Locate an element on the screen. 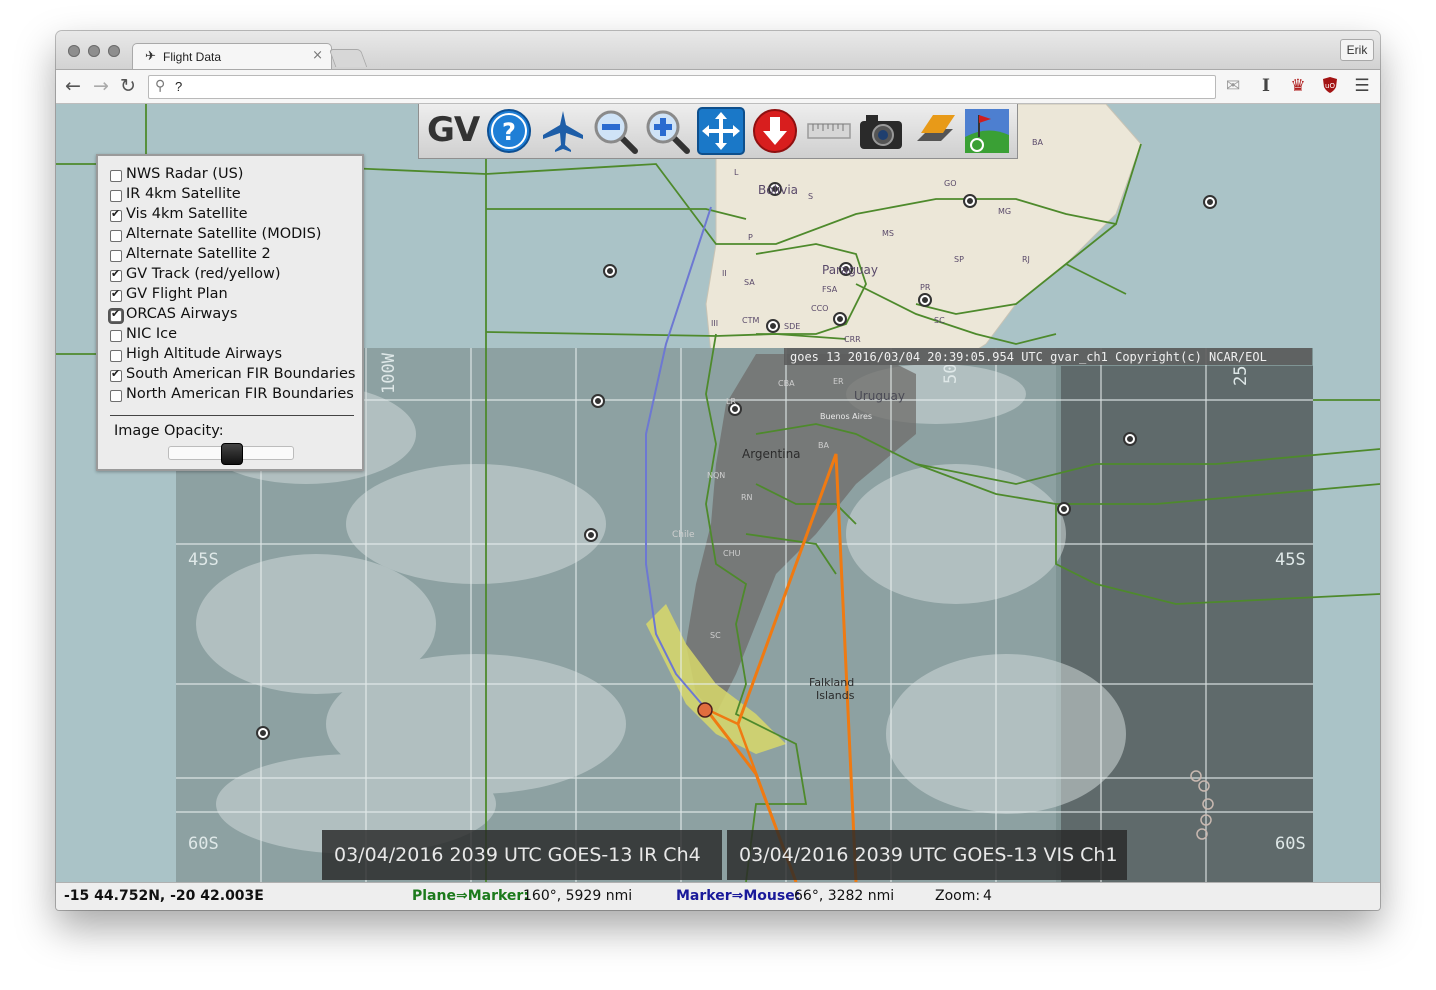  airplane-icon is located at coordinates (563, 131).